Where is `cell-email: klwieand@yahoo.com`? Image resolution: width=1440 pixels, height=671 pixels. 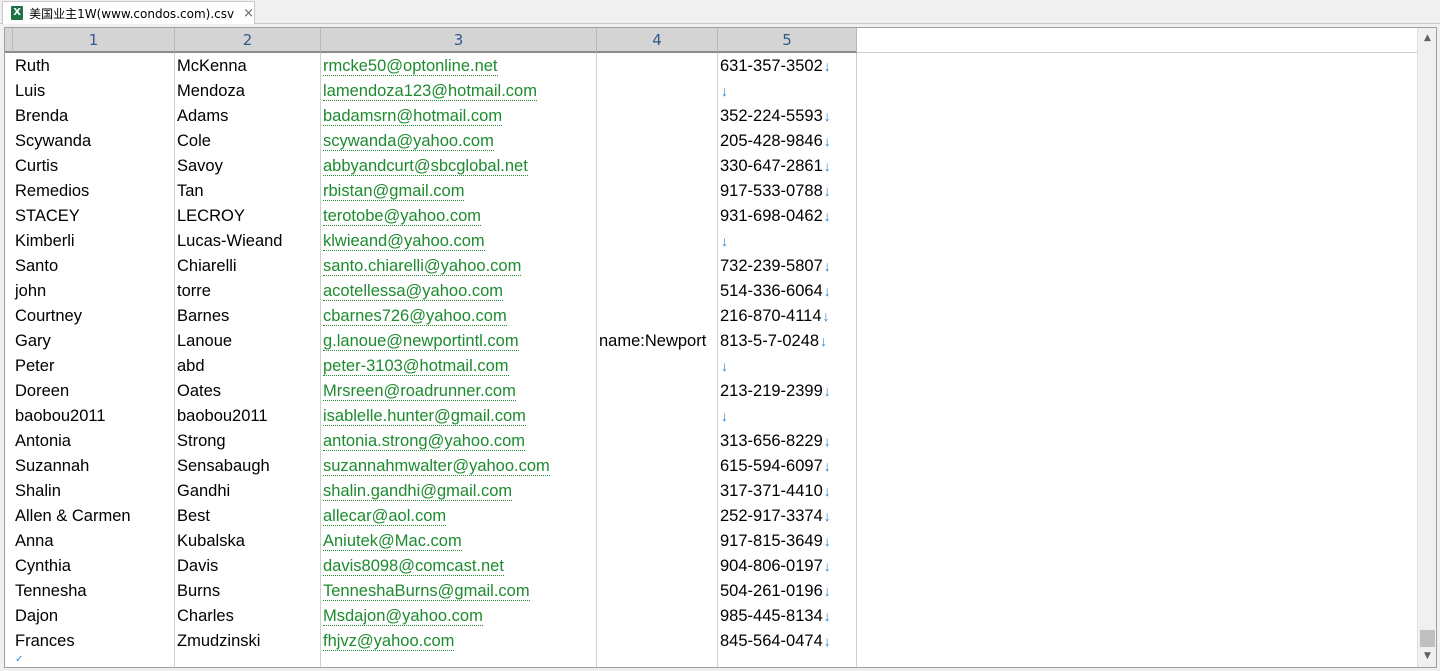 cell-email: klwieand@yahoo.com is located at coordinates (404, 241).